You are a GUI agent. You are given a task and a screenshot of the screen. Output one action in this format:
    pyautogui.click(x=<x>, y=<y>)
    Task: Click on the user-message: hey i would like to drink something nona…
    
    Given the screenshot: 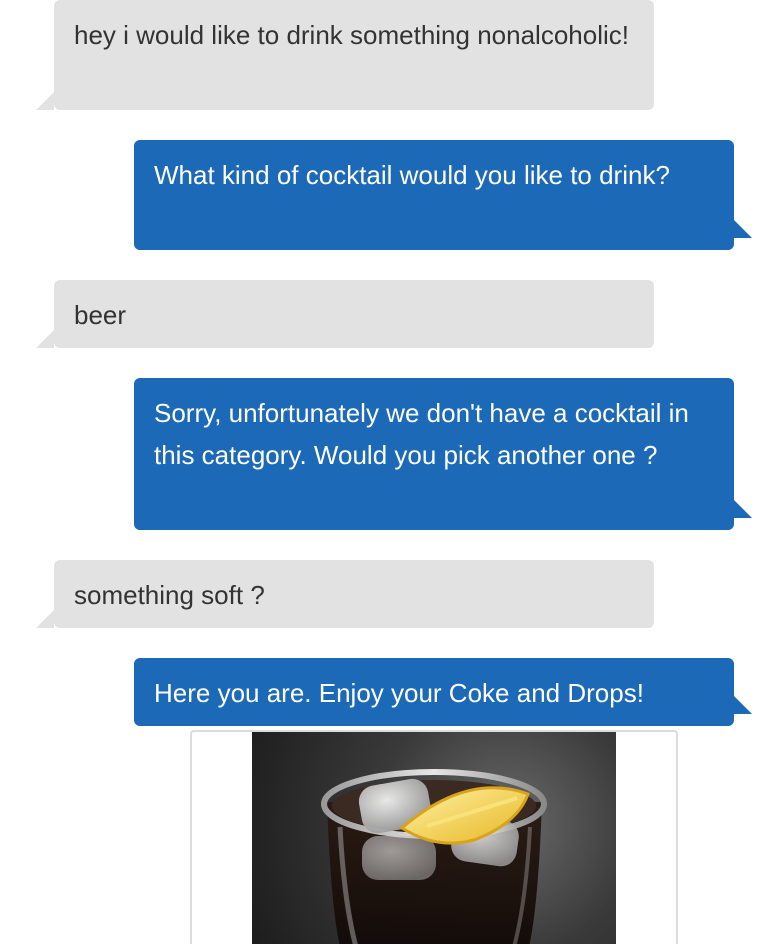 What is the action you would take?
    pyautogui.click(x=345, y=55)
    